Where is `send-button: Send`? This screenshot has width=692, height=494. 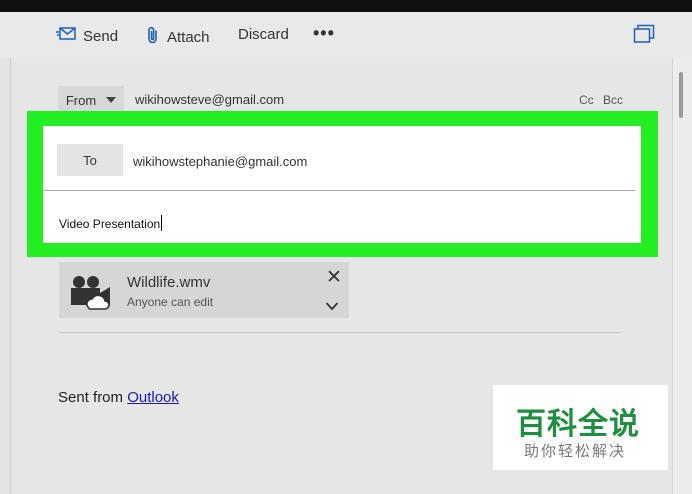 send-button: Send is located at coordinates (87, 36).